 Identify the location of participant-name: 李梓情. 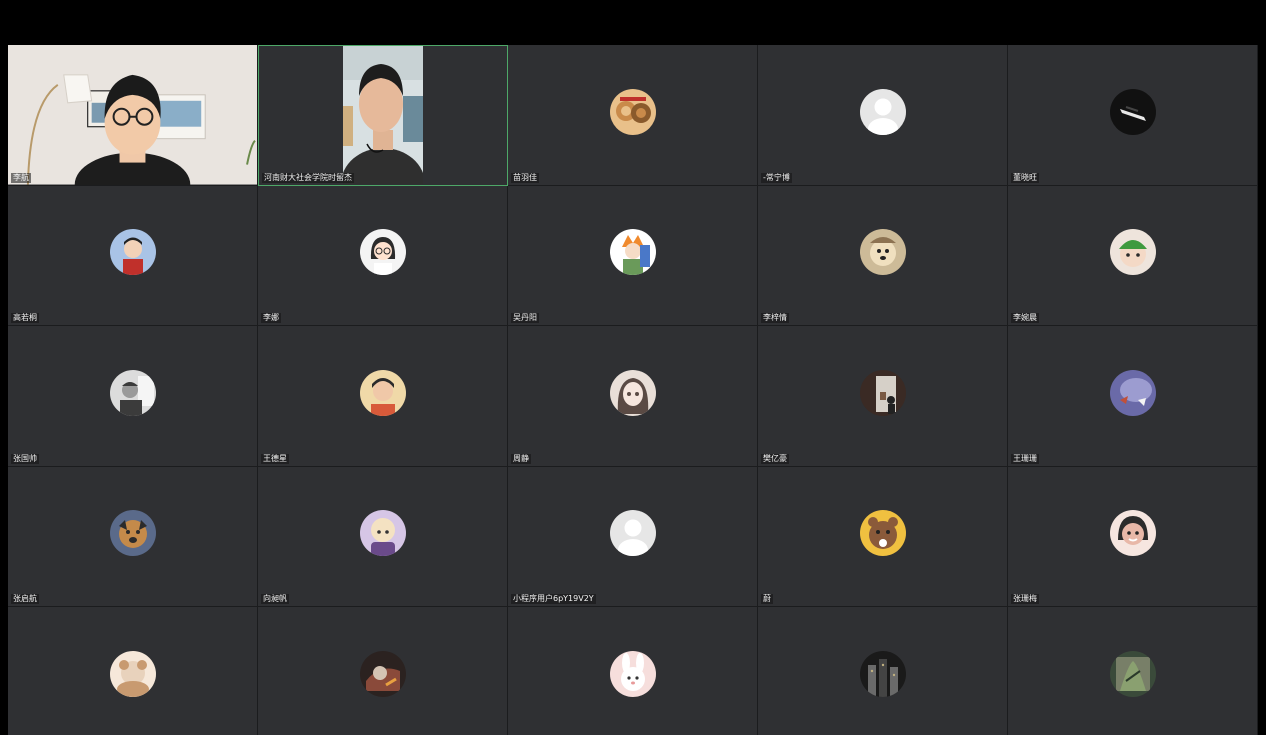
(775, 318).